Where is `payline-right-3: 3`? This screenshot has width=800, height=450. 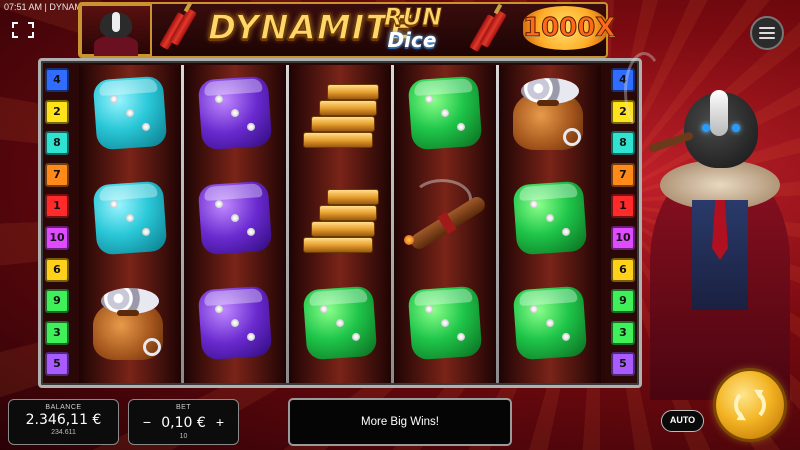 payline-right-3: 3 is located at coordinates (623, 332).